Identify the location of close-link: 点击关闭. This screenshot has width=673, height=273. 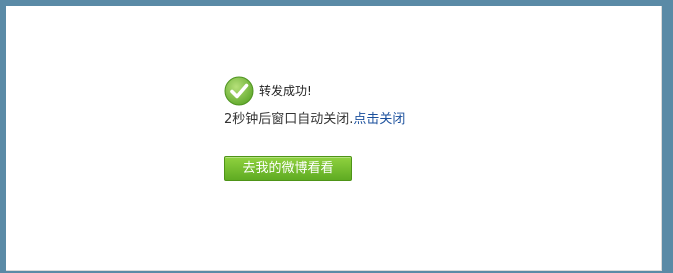
(379, 119).